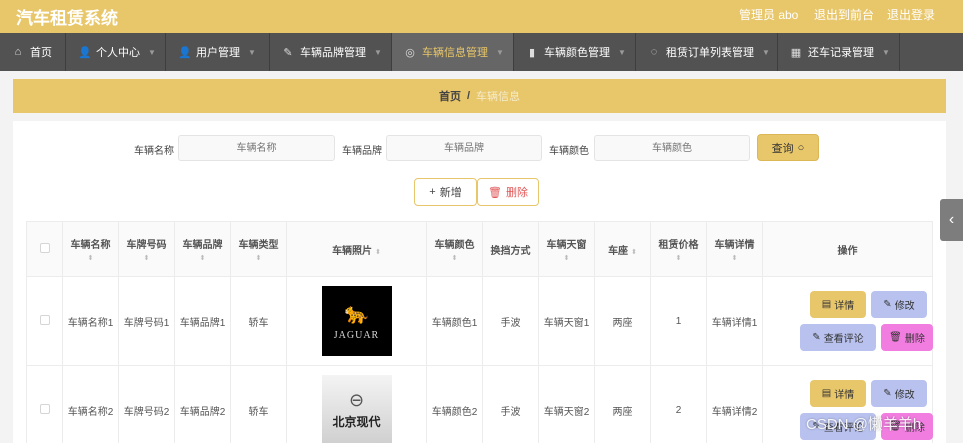 The height and width of the screenshot is (443, 963). Describe the element at coordinates (454, 321) in the screenshot. I see `cell-color: 车辆颜色1` at that location.